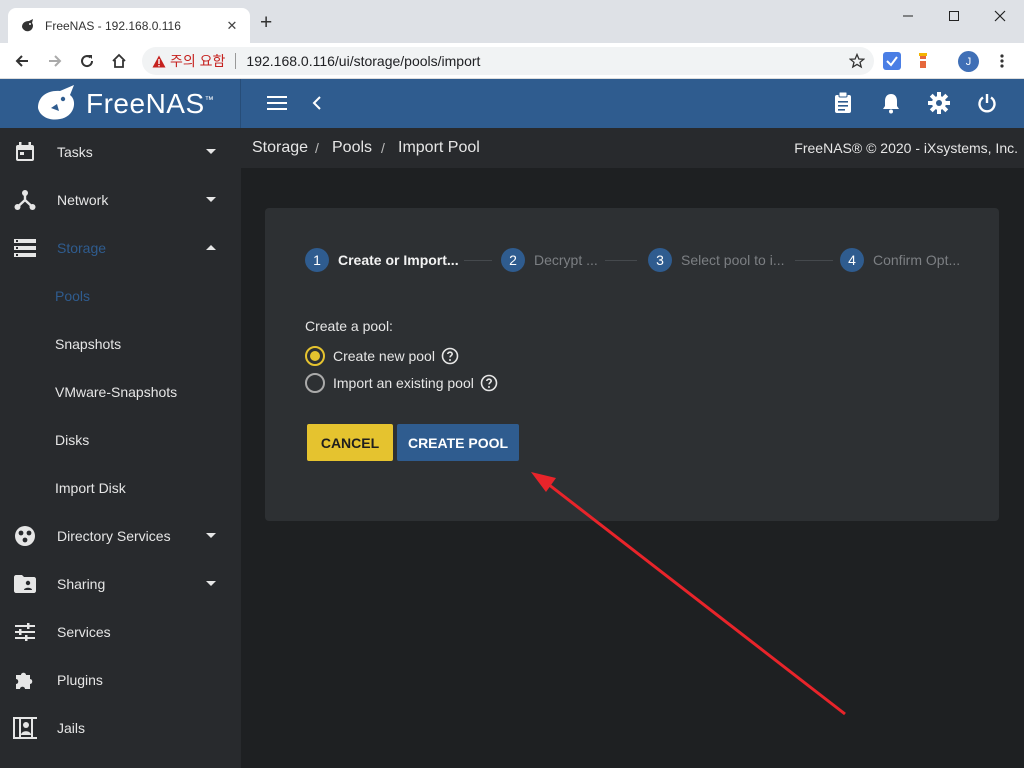  What do you see at coordinates (317, 103) in the screenshot?
I see `collapse-chevron-icon` at bounding box center [317, 103].